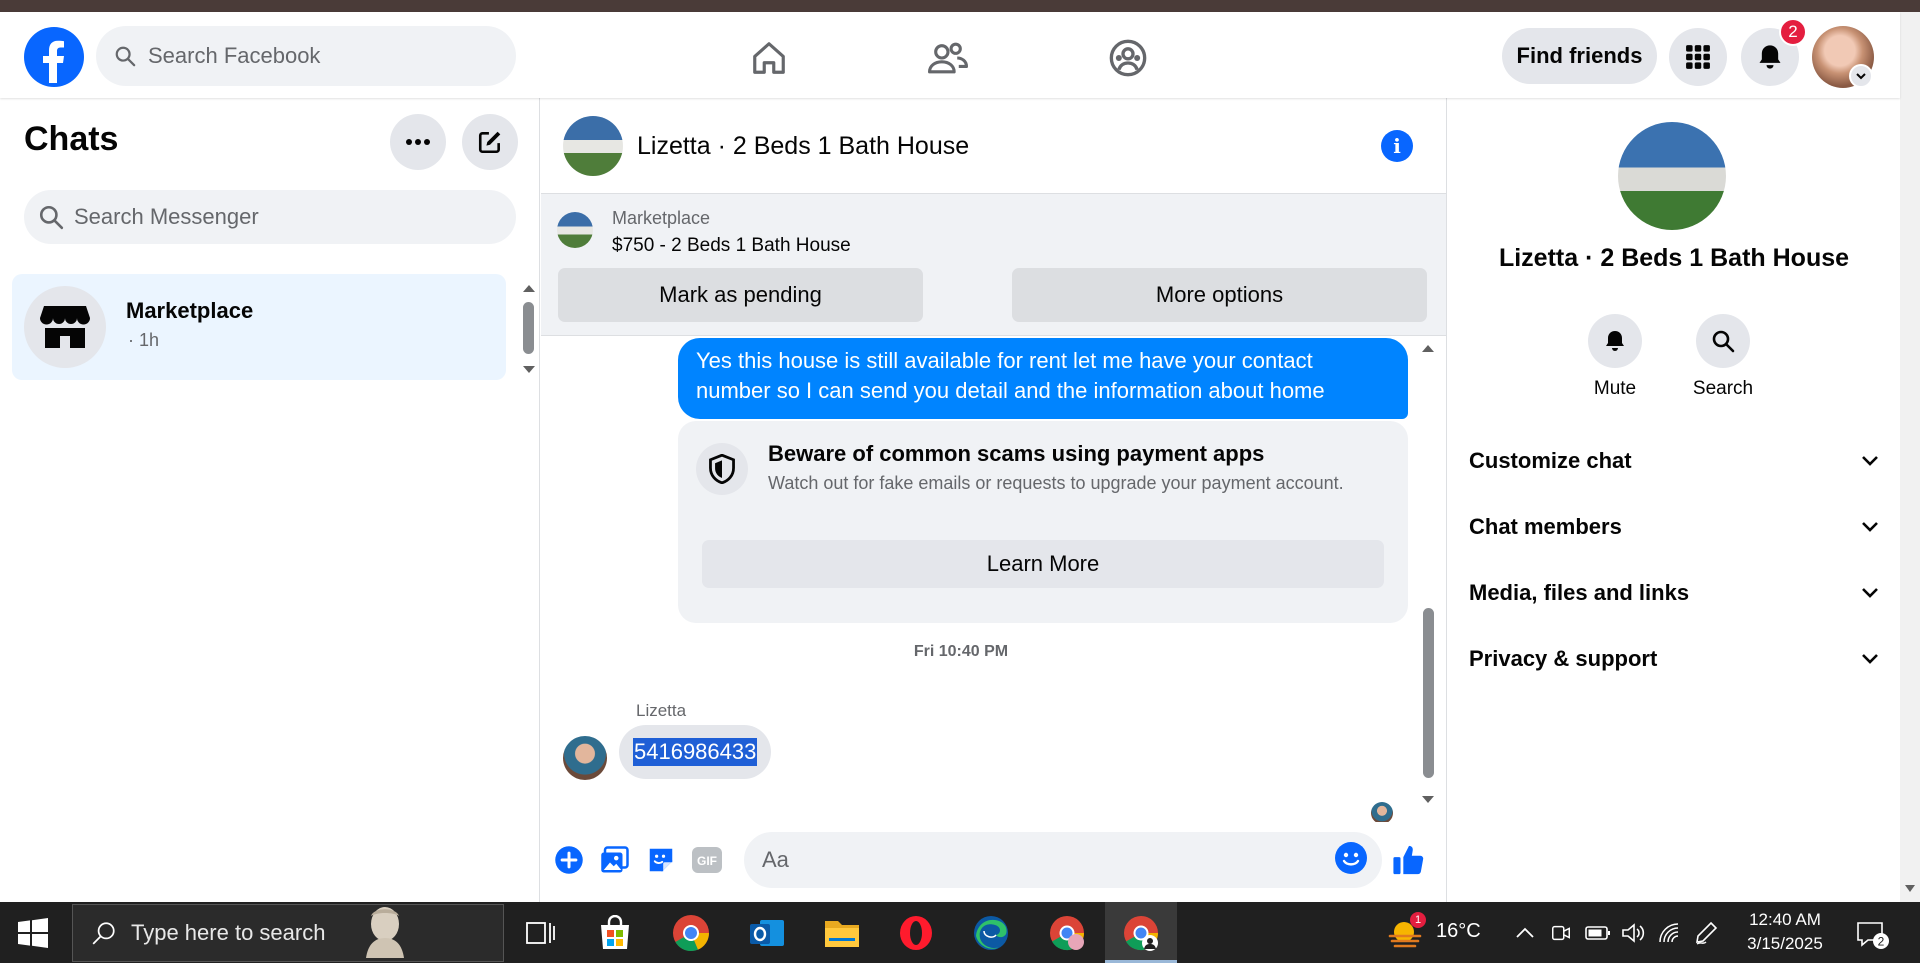 This screenshot has width=1920, height=963. What do you see at coordinates (270, 217) in the screenshot?
I see `messenger-search-input: Search Messenger` at bounding box center [270, 217].